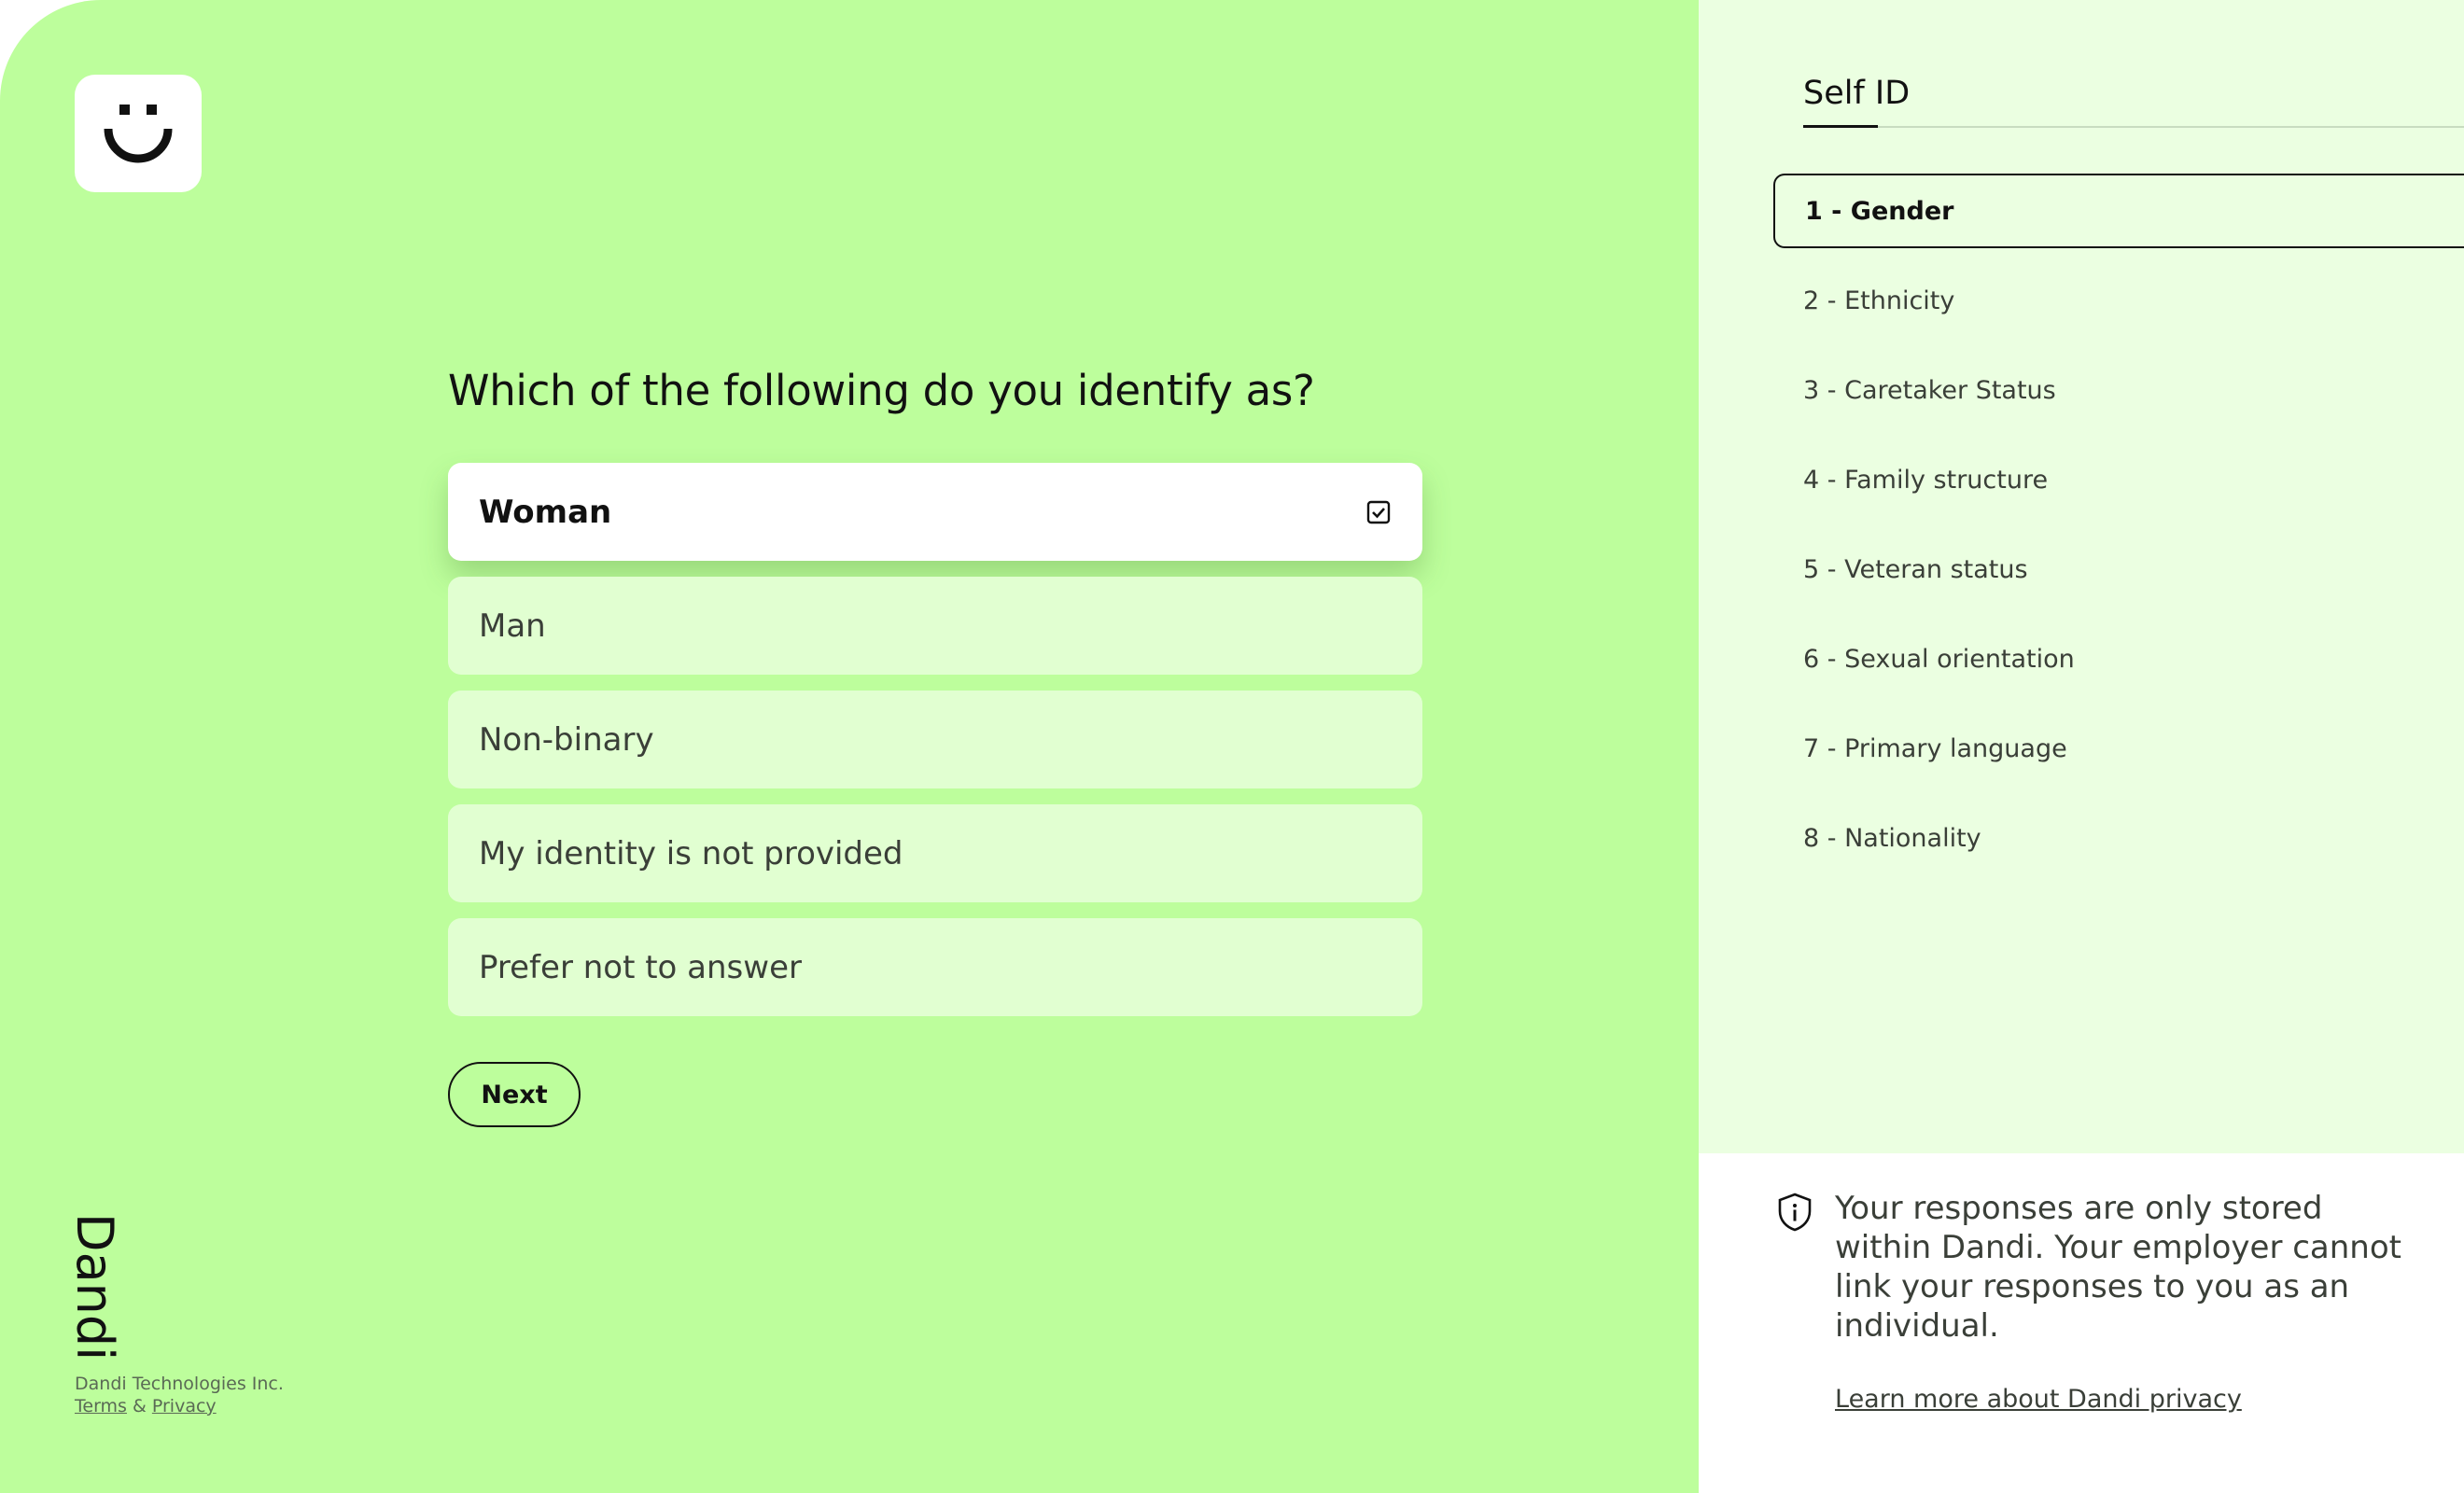  What do you see at coordinates (935, 739) in the screenshot?
I see `option-non-binary: Non-binary` at bounding box center [935, 739].